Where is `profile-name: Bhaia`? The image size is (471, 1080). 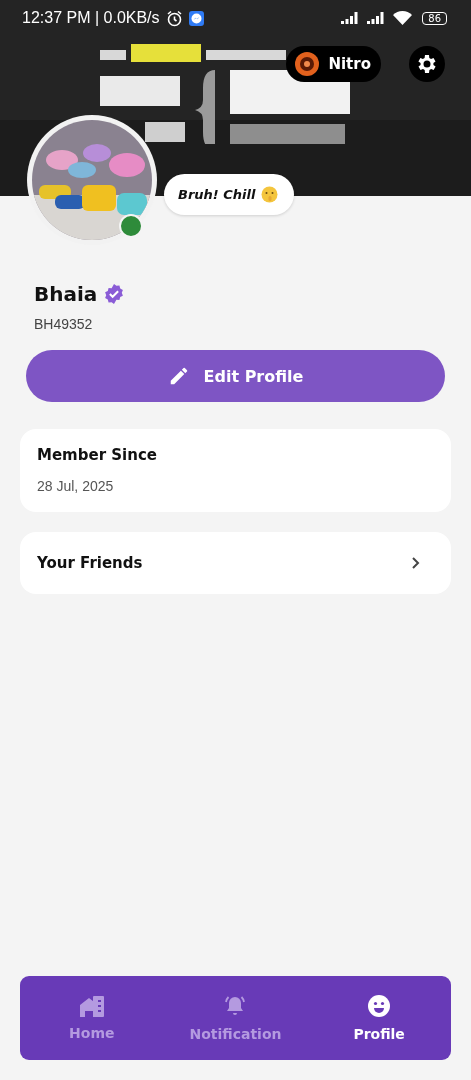
profile-name: Bhaia is located at coordinates (66, 294).